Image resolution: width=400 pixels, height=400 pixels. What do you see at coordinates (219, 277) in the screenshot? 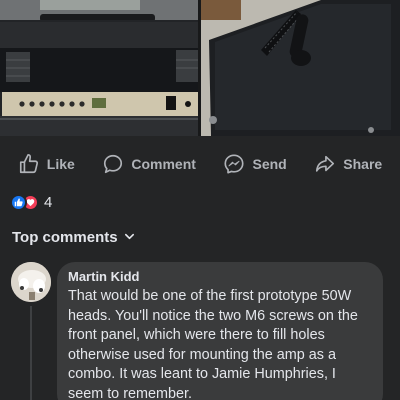
I see `comment-author: Martin Kidd` at bounding box center [219, 277].